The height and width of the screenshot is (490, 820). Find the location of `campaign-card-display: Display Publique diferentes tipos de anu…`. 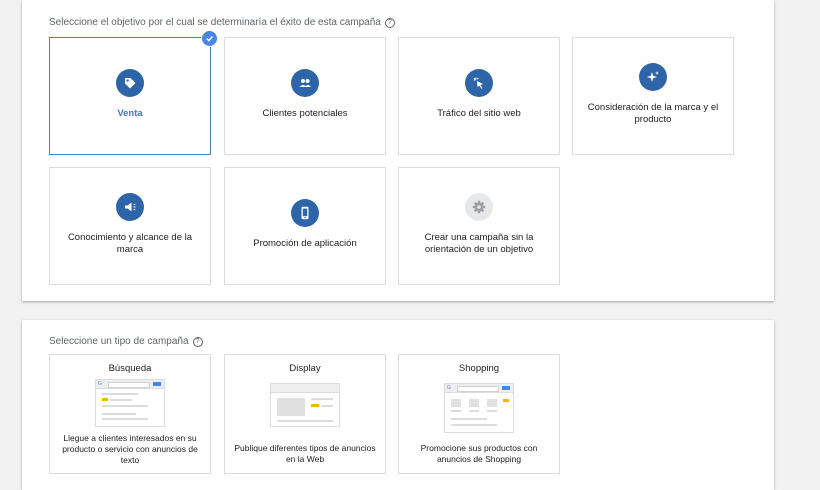

campaign-card-display: Display Publique diferentes tipos de anu… is located at coordinates (305, 414).